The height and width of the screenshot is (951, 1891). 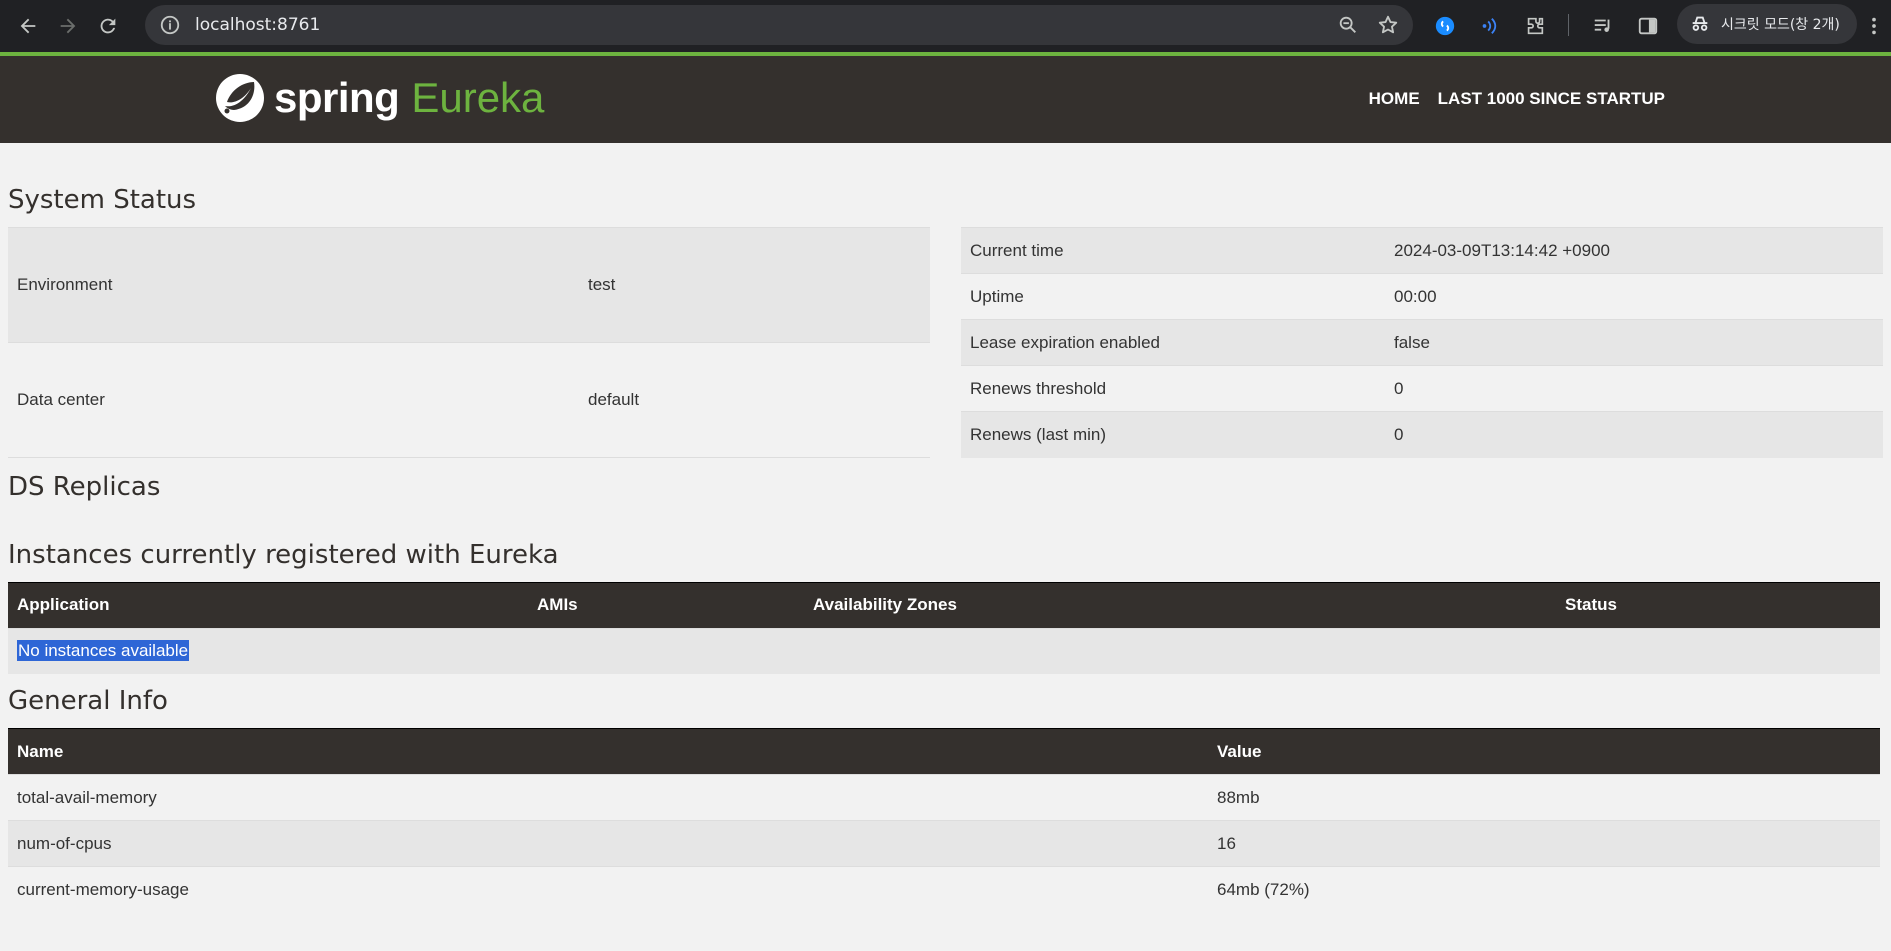 I want to click on system-status-heading: System Status, so click(x=102, y=200).